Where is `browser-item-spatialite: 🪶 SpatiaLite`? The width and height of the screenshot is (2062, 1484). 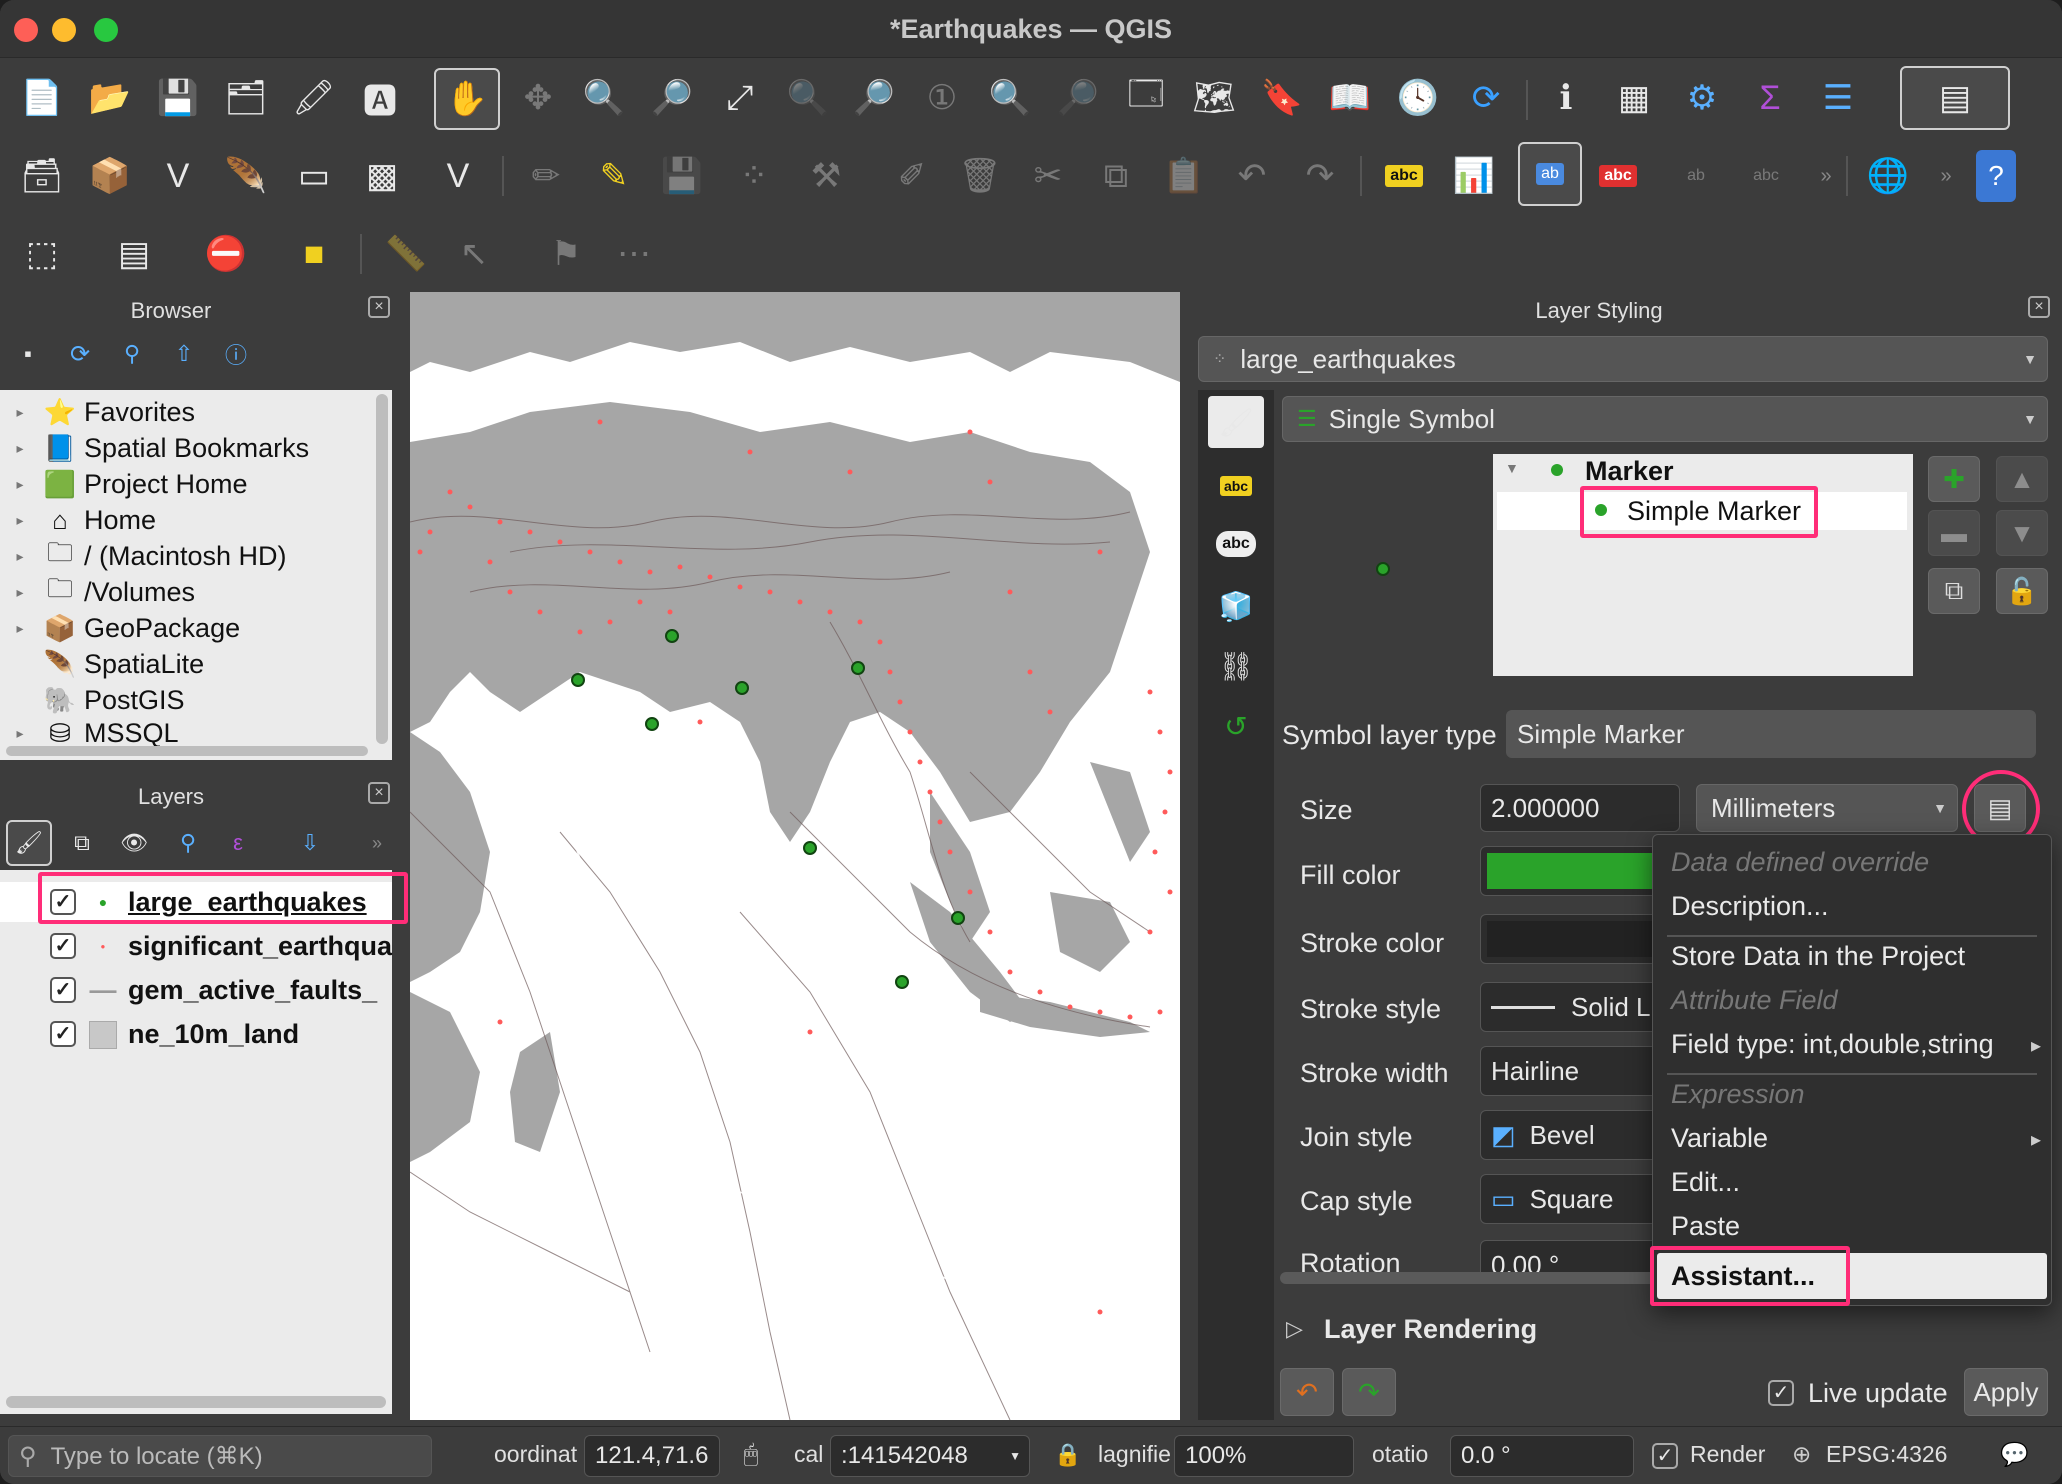
browser-item-spatialite: 🪶 SpatiaLite is located at coordinates (102, 664).